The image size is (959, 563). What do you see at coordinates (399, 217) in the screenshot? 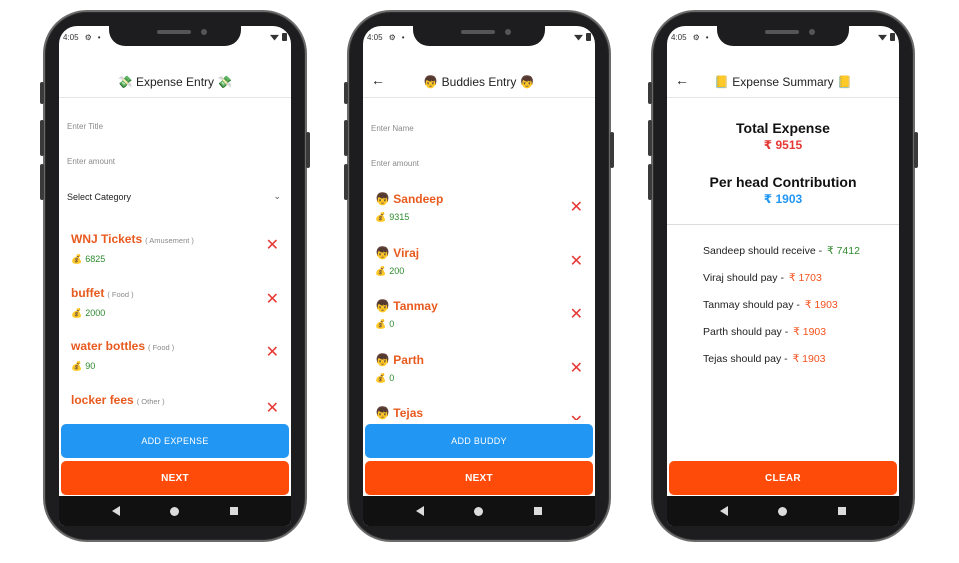
I see `buddy-amount: 9315` at bounding box center [399, 217].